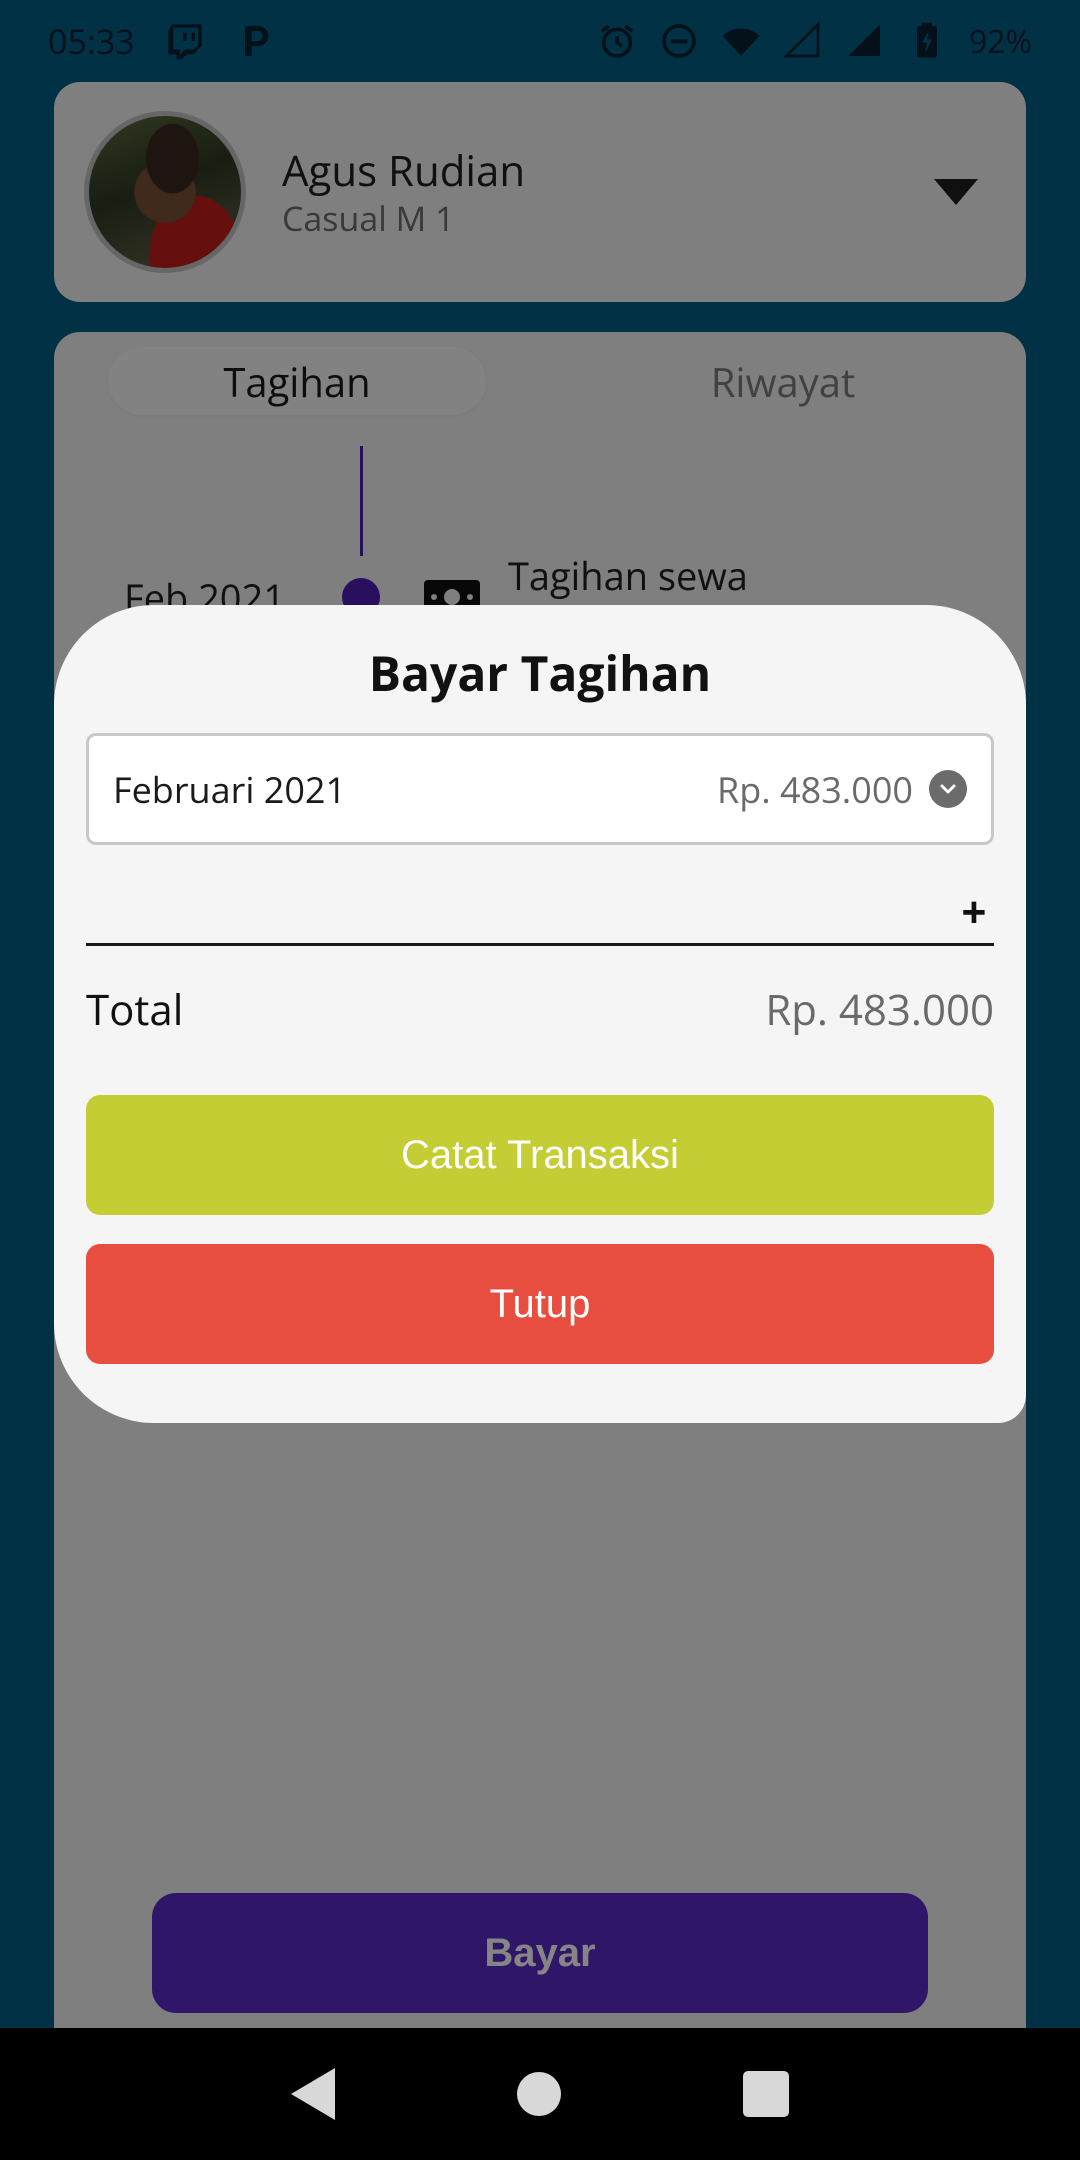 The image size is (1080, 2160). I want to click on total-value: Rp. 483.000, so click(879, 1009).